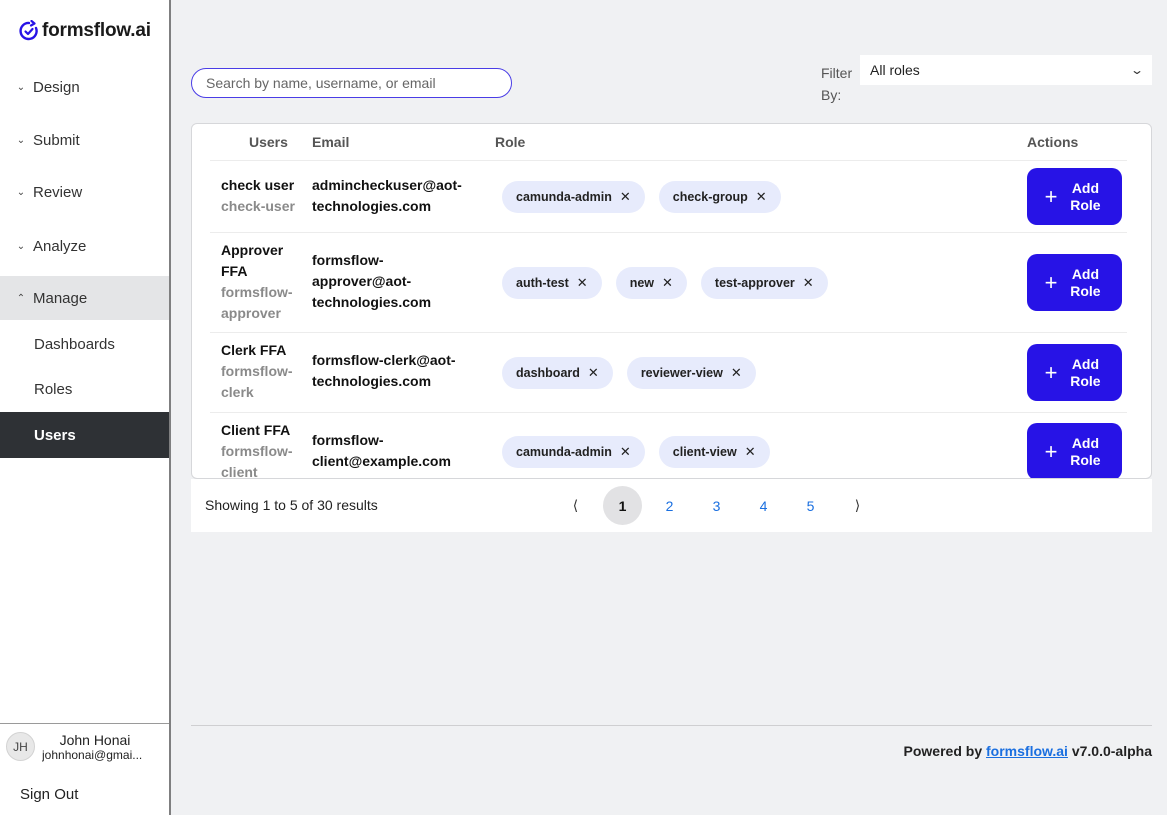 This screenshot has height=815, width=1167. What do you see at coordinates (943, 751) in the screenshot?
I see `powered-by-prefix: Powered by` at bounding box center [943, 751].